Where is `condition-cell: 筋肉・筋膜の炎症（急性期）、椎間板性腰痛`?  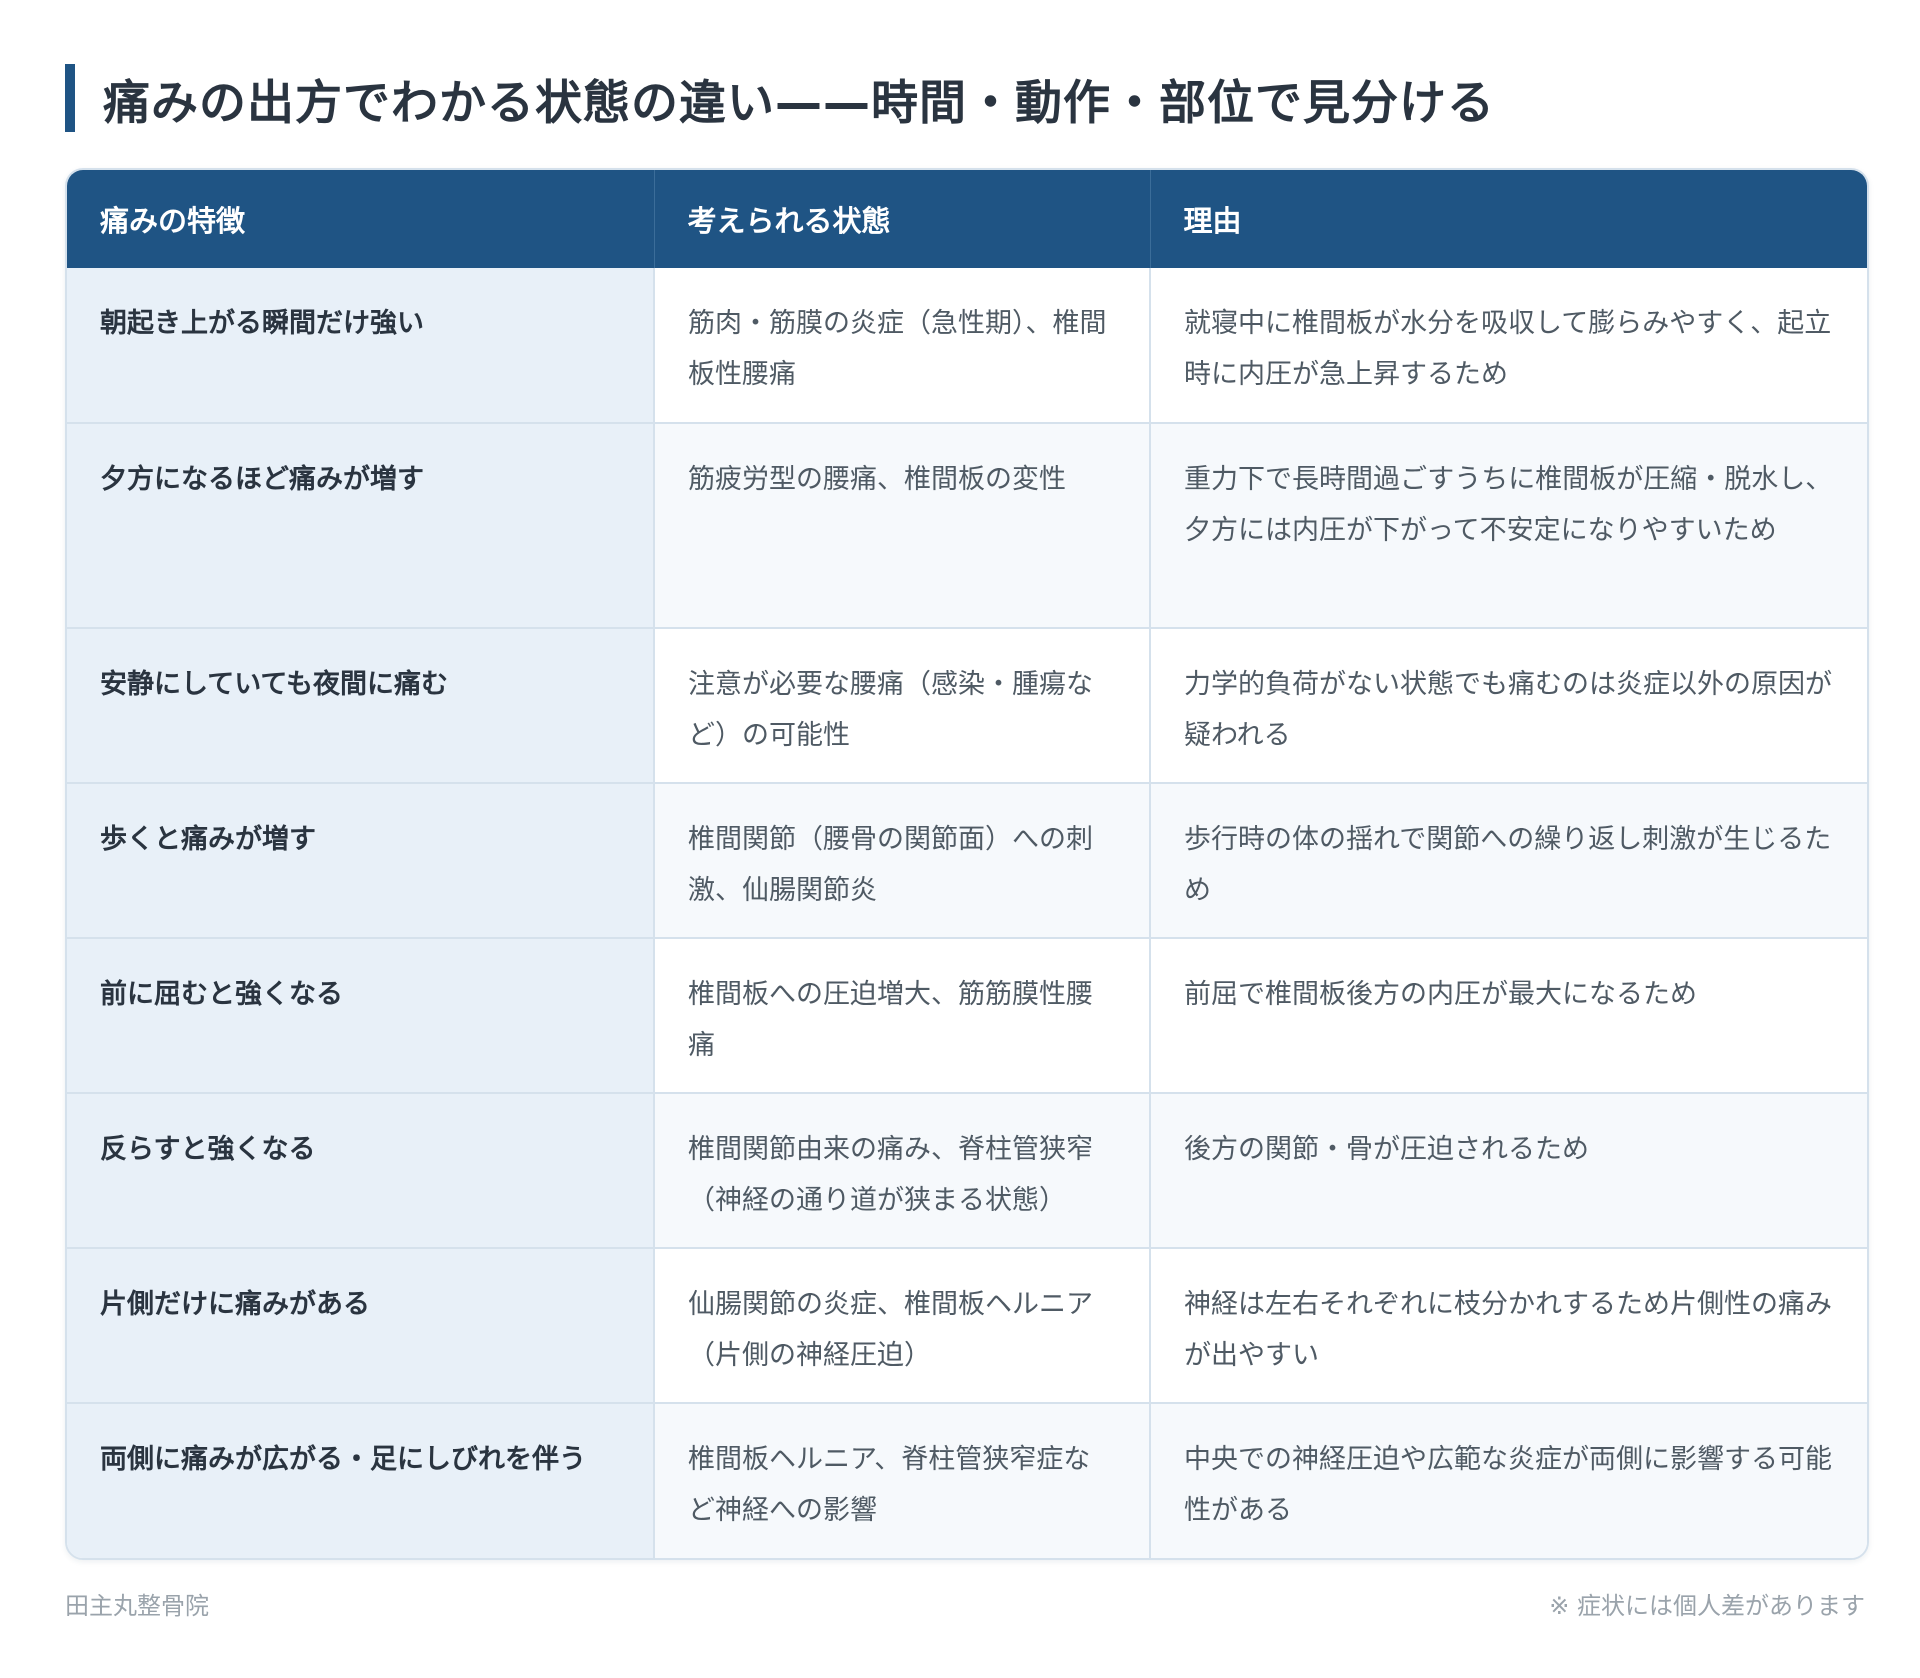 condition-cell: 筋肉・筋膜の炎症（急性期）、椎間板性腰痛 is located at coordinates (902, 345).